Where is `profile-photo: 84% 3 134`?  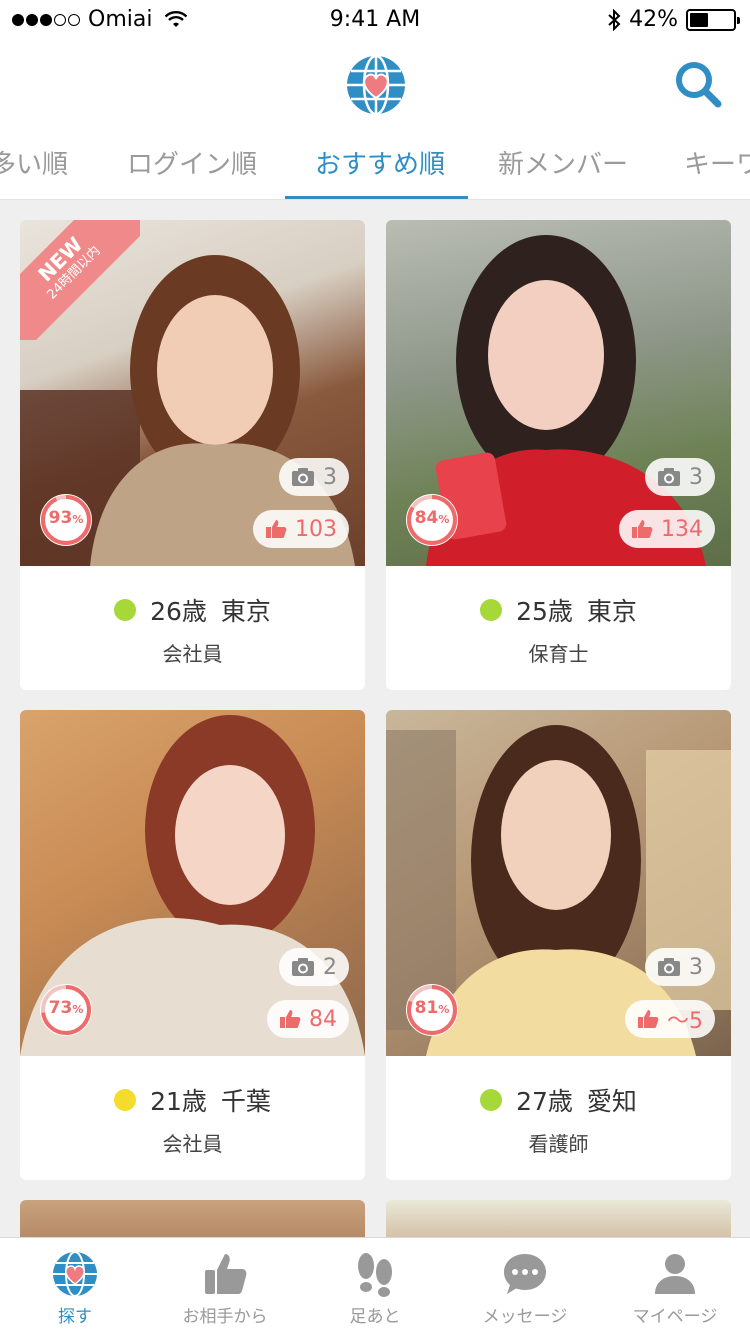 profile-photo: 84% 3 134 is located at coordinates (558, 393).